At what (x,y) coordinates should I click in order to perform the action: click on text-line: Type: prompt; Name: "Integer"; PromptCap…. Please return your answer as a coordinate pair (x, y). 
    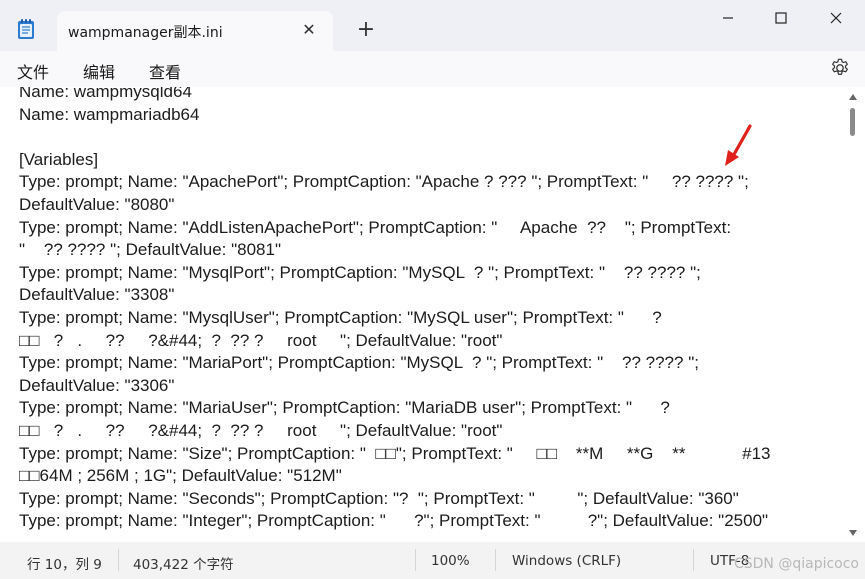
    Looking at the image, I should click on (394, 521).